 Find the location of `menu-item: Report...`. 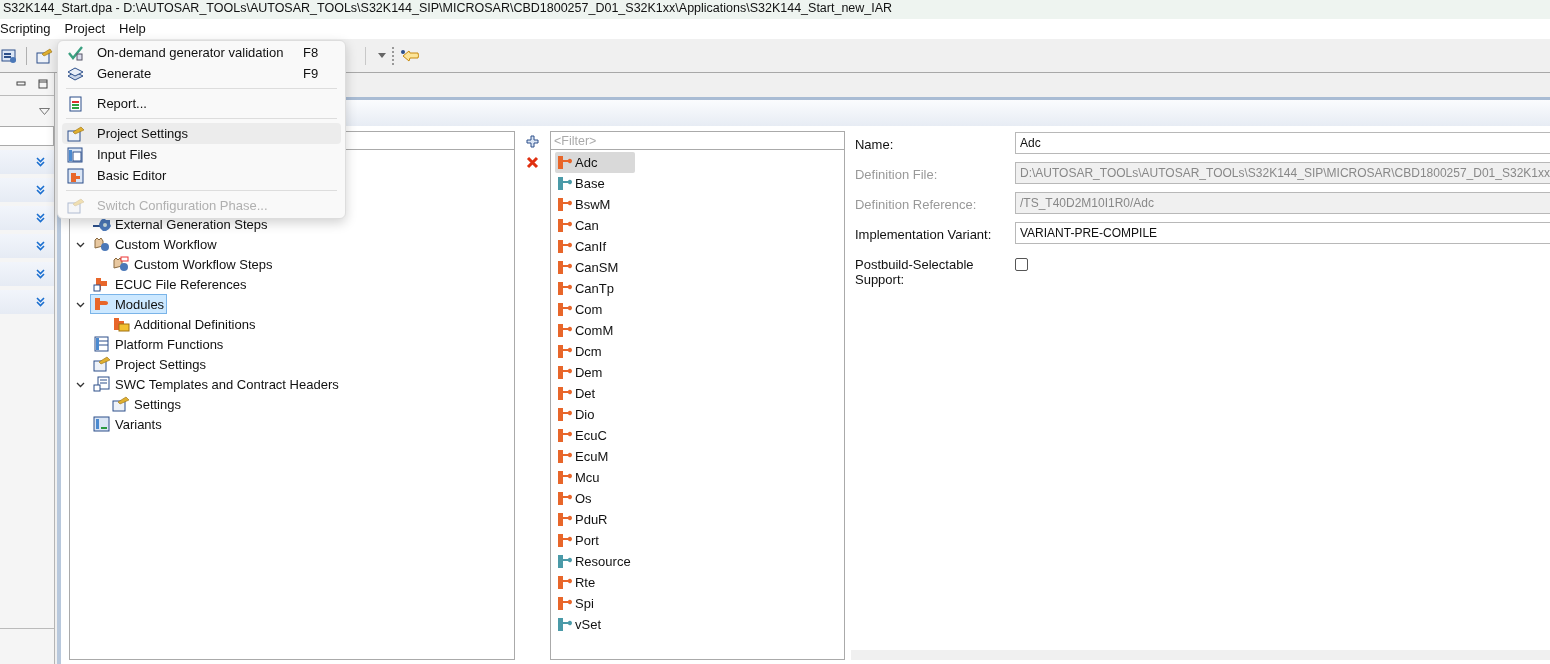

menu-item: Report... is located at coordinates (201, 103).